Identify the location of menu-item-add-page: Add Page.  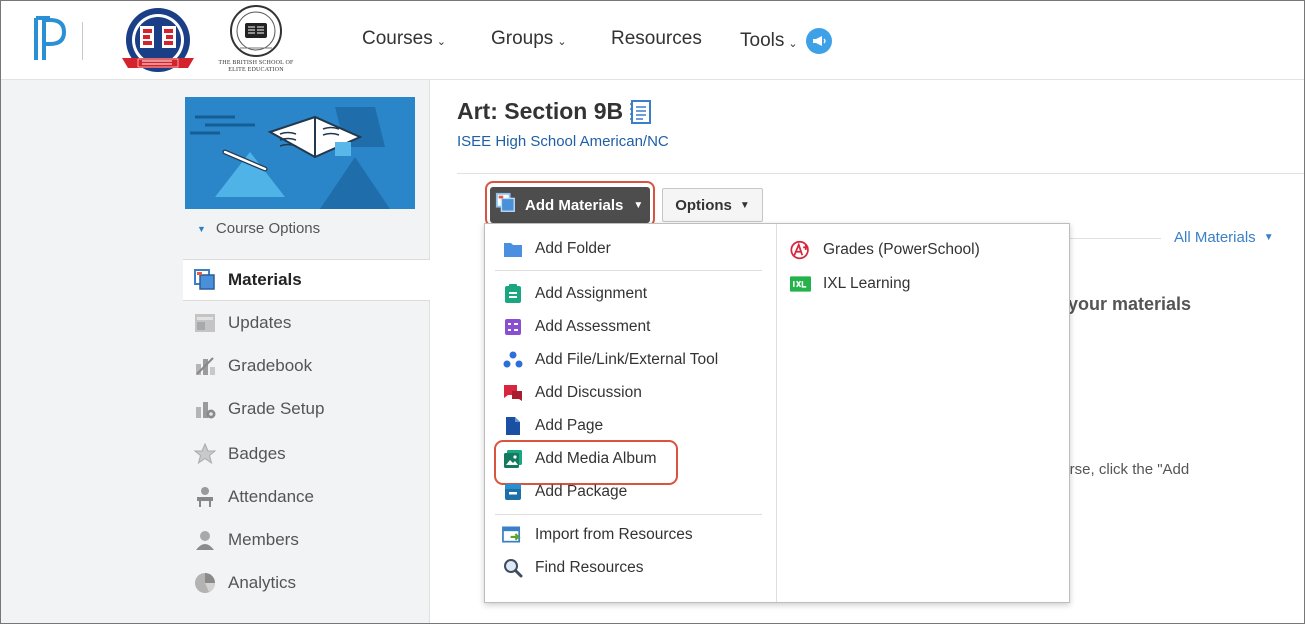
(552, 425).